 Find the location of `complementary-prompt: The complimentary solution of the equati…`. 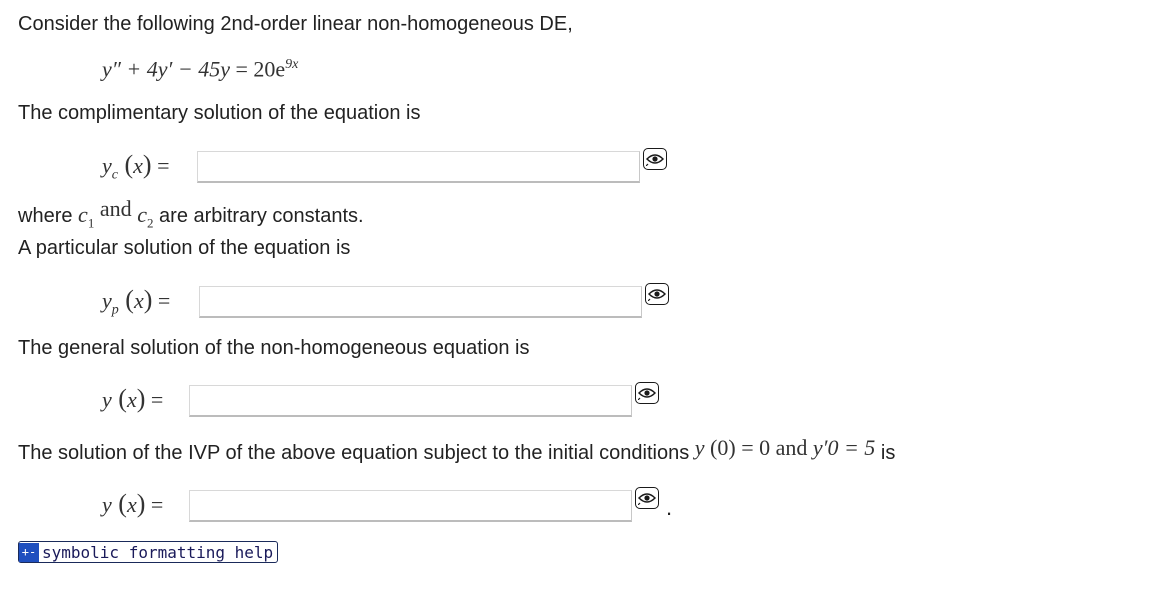

complementary-prompt: The complimentary solution of the equati… is located at coordinates (219, 113).